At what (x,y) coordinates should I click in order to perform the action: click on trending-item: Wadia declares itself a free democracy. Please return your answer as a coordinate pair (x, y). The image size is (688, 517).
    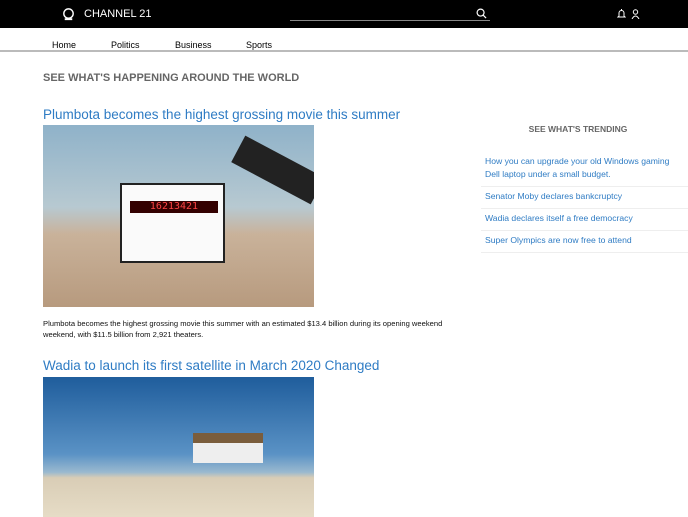
    Looking at the image, I should click on (584, 220).